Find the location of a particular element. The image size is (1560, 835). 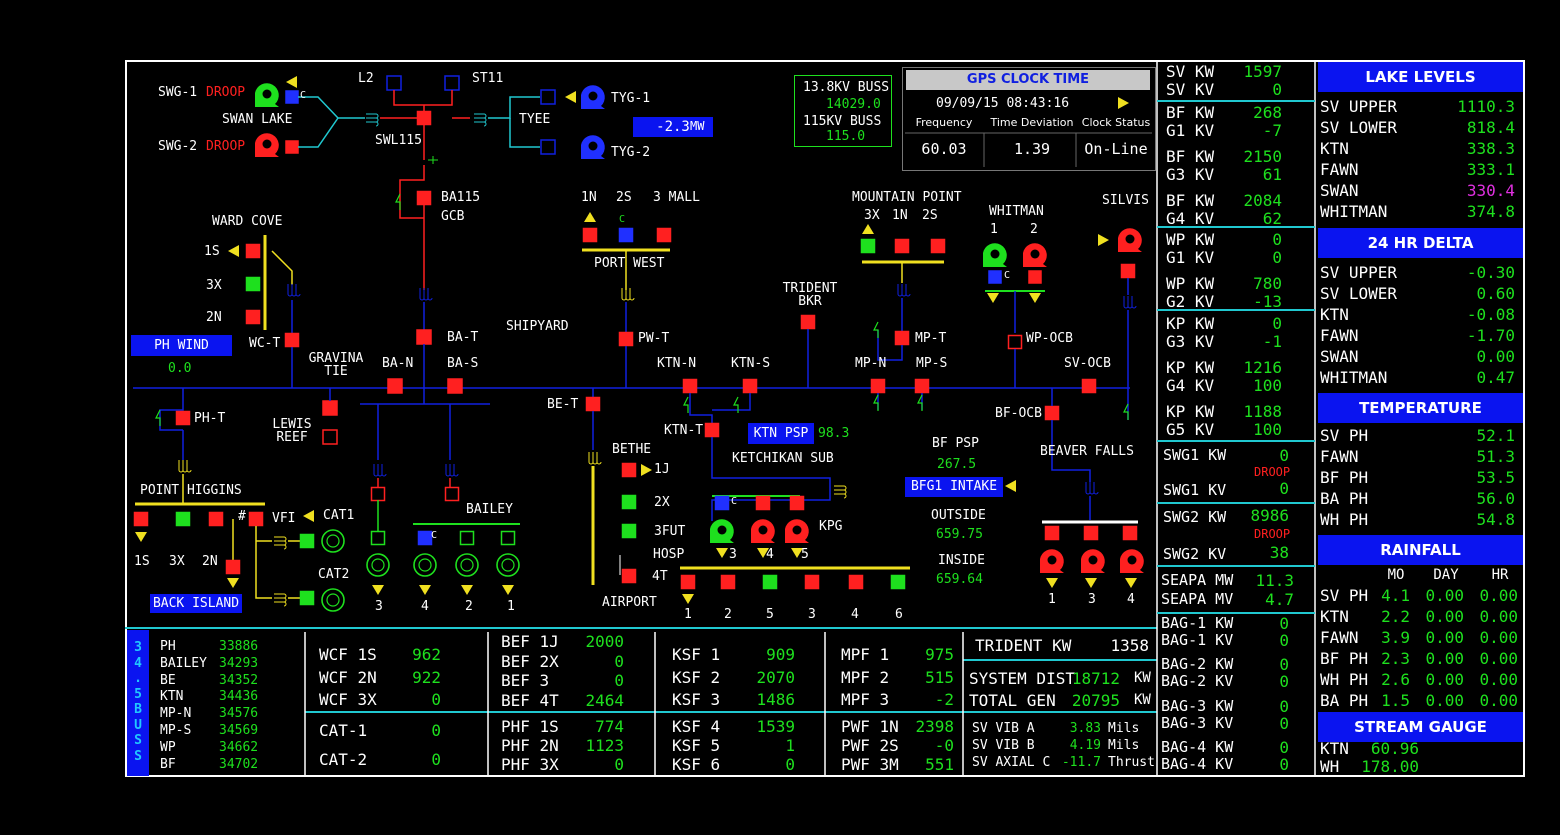

buss-13-8-label: 13.8KV BUSS is located at coordinates (846, 87).